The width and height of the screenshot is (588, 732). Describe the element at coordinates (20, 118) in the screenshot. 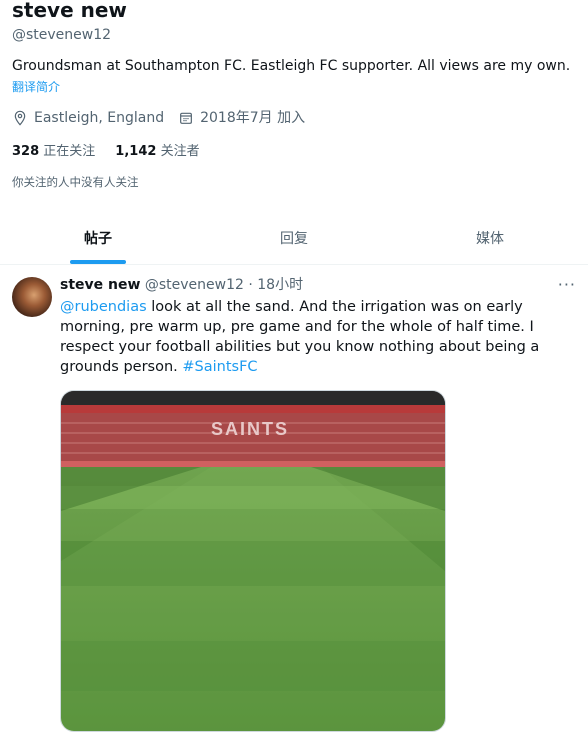

I see `location-pin-icon` at that location.